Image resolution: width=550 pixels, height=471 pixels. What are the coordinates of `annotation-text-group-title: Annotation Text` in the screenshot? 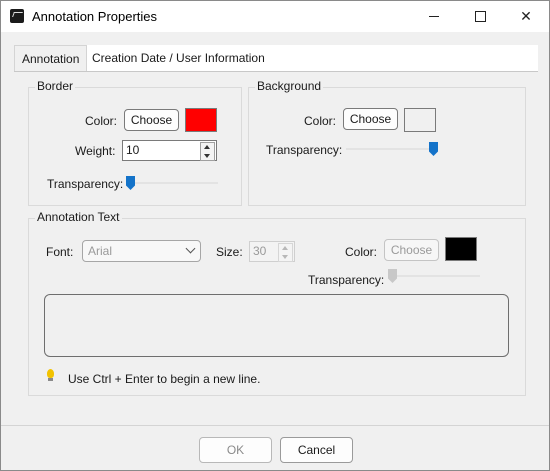 It's located at (78, 217).